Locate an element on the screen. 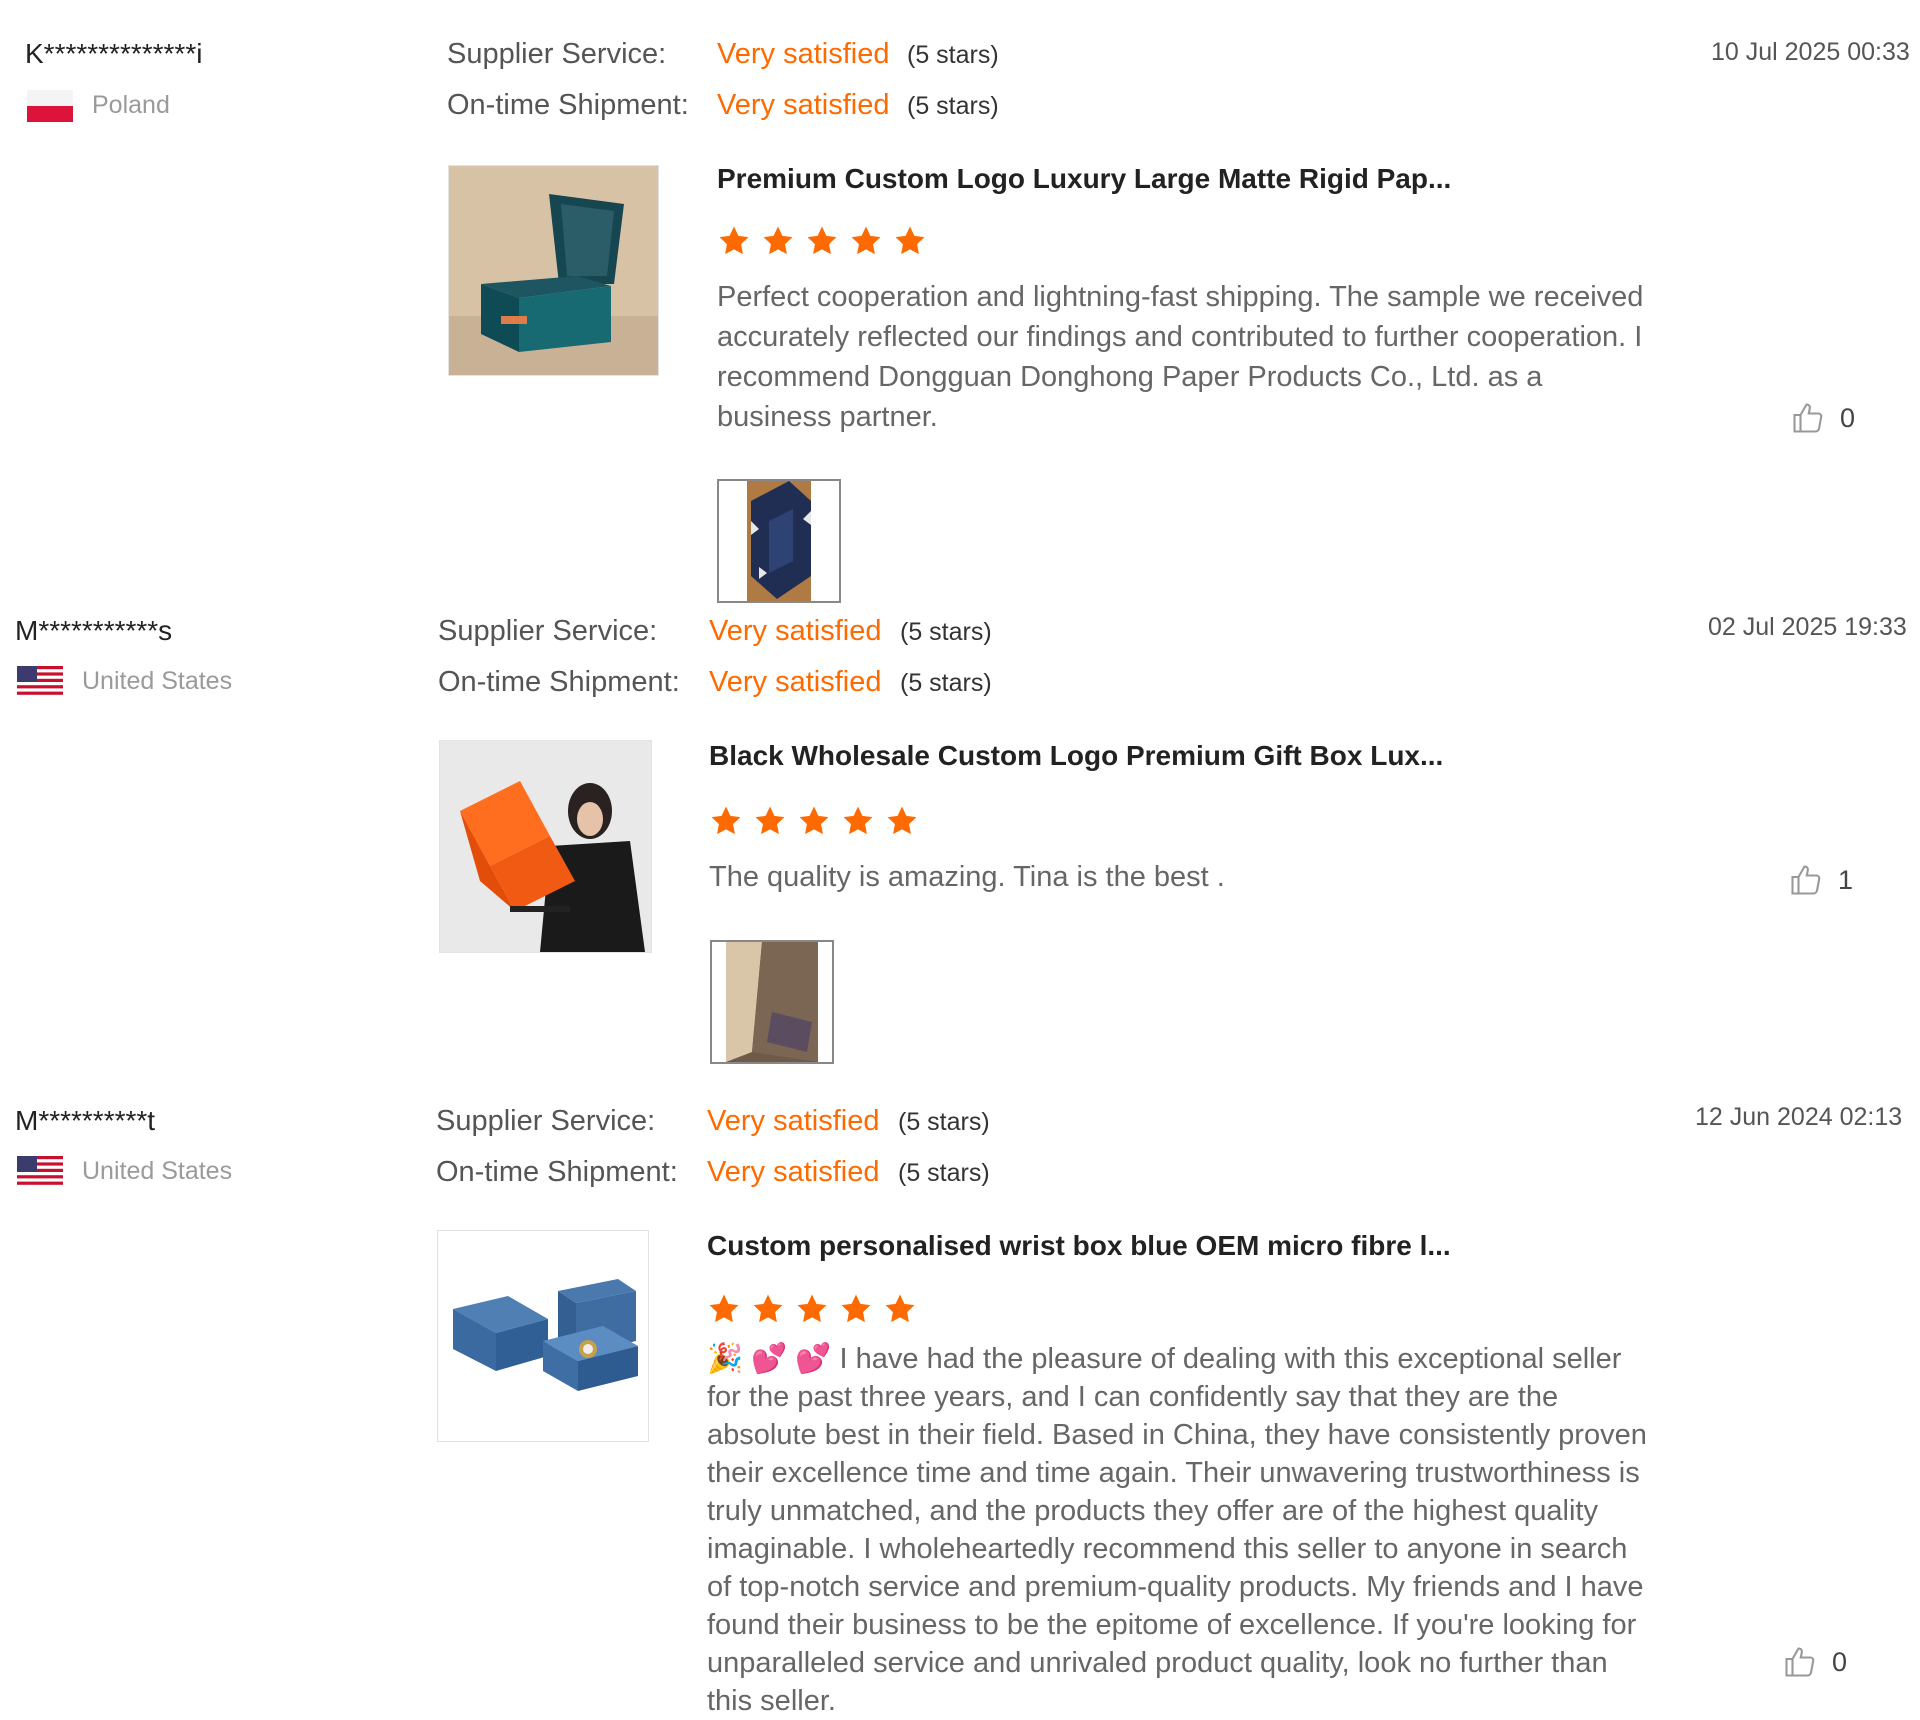 Image resolution: width=1920 pixels, height=1720 pixels. reviewer-name: K**************i is located at coordinates (114, 53).